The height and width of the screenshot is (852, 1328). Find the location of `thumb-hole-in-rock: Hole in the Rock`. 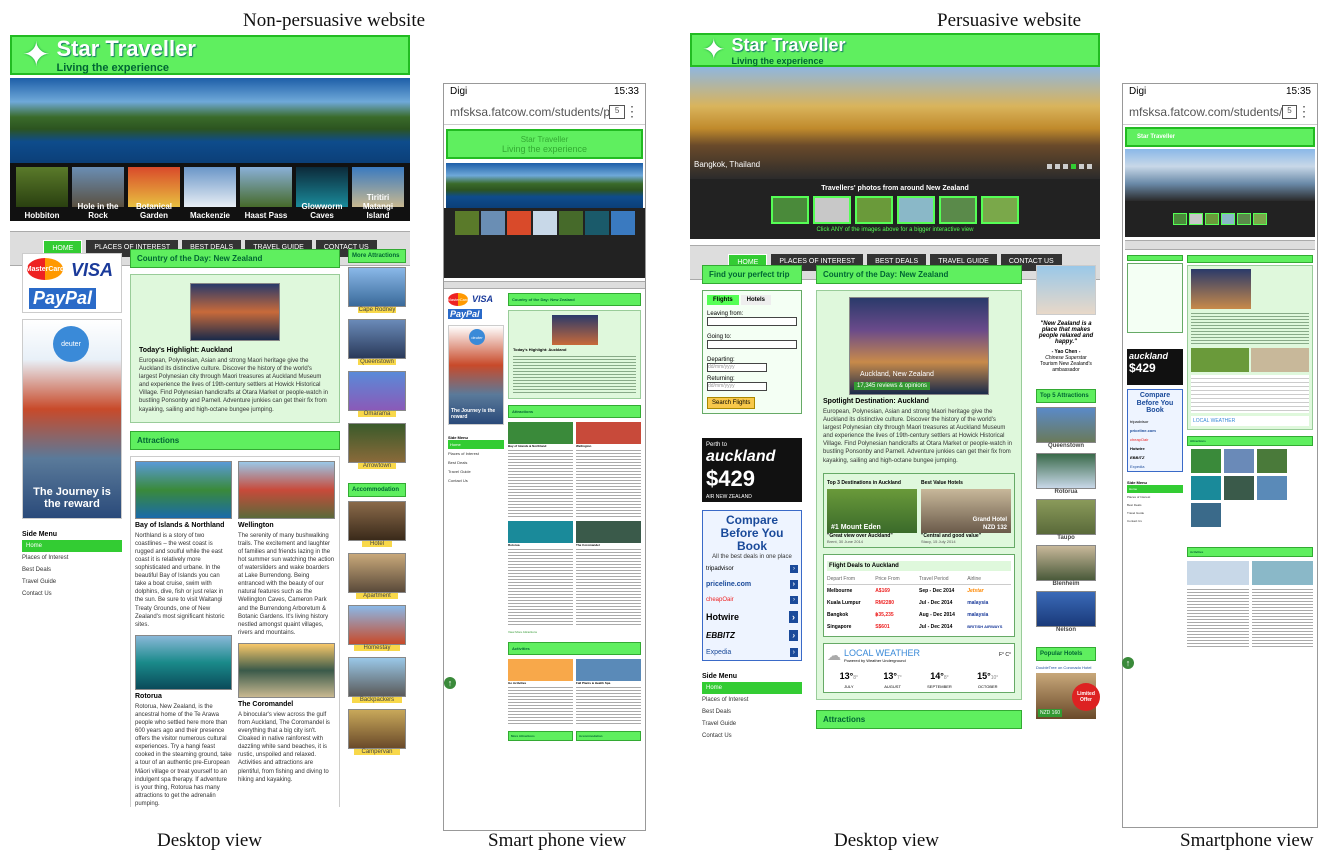

thumb-hole-in-rock: Hole in the Rock is located at coordinates (98, 193).